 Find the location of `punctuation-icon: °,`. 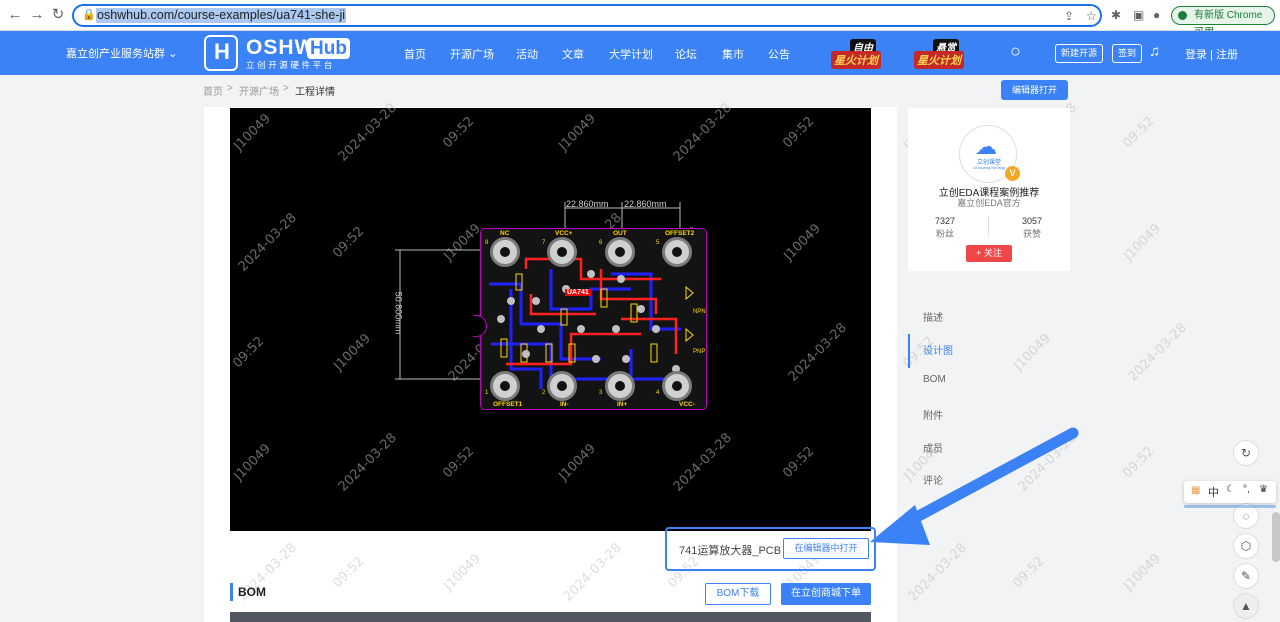

punctuation-icon: °, is located at coordinates (1246, 489).